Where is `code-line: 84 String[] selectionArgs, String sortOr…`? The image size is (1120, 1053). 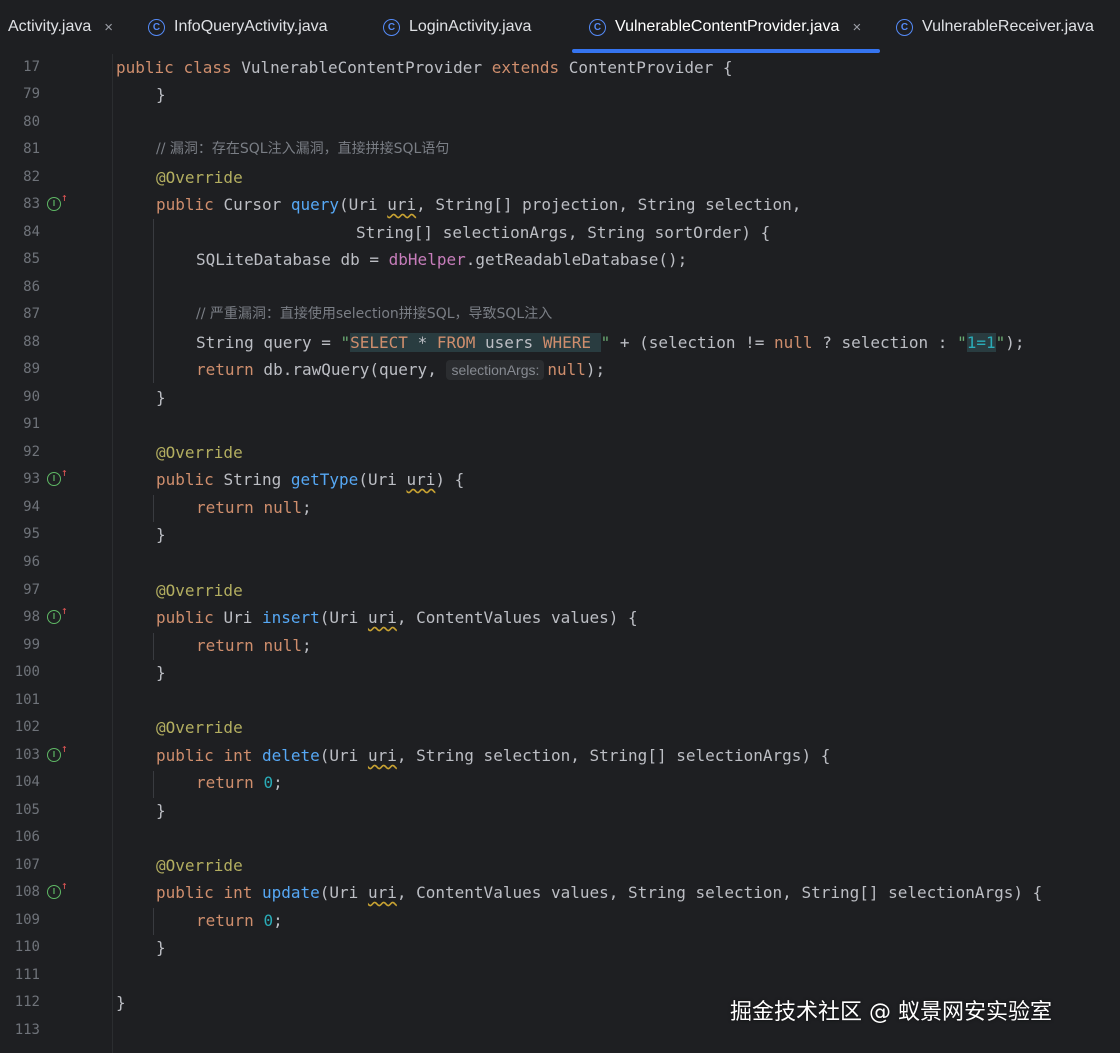 code-line: 84 String[] selectionArgs, String sortOr… is located at coordinates (560, 232).